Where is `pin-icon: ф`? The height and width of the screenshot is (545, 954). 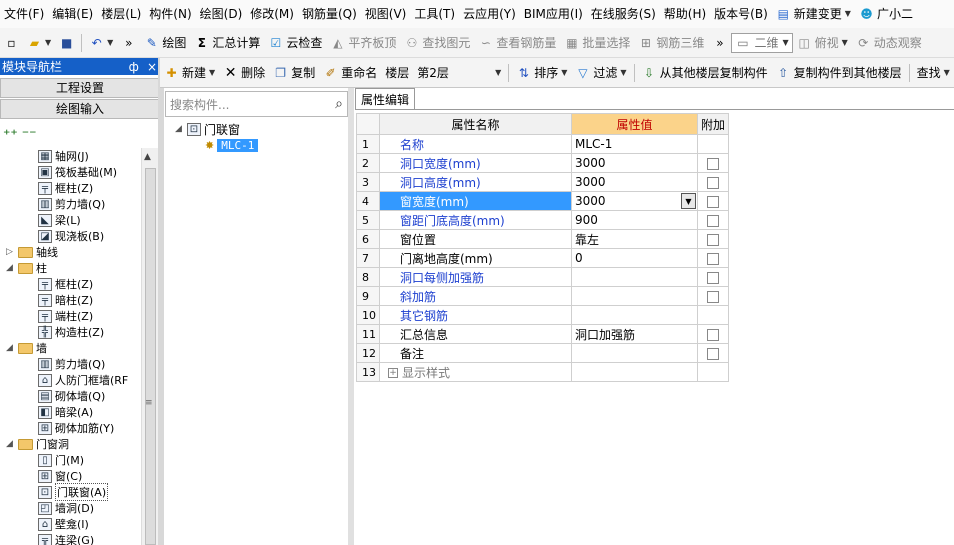
pin-icon: ф is located at coordinates (134, 67).